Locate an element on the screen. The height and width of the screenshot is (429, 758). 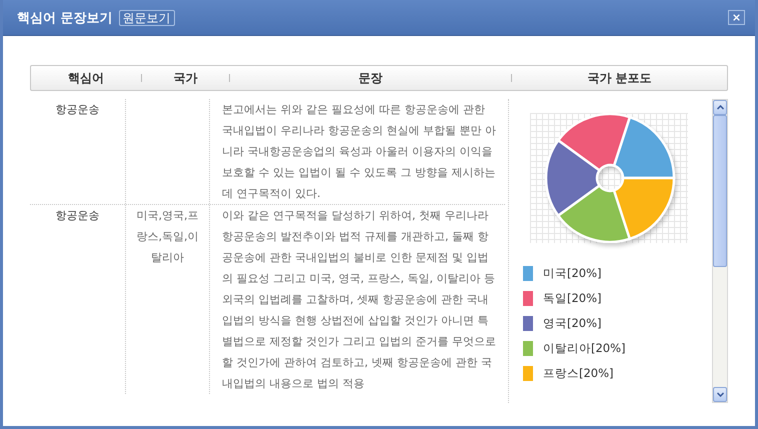
legend-label: 독일[20%] is located at coordinates (572, 298).